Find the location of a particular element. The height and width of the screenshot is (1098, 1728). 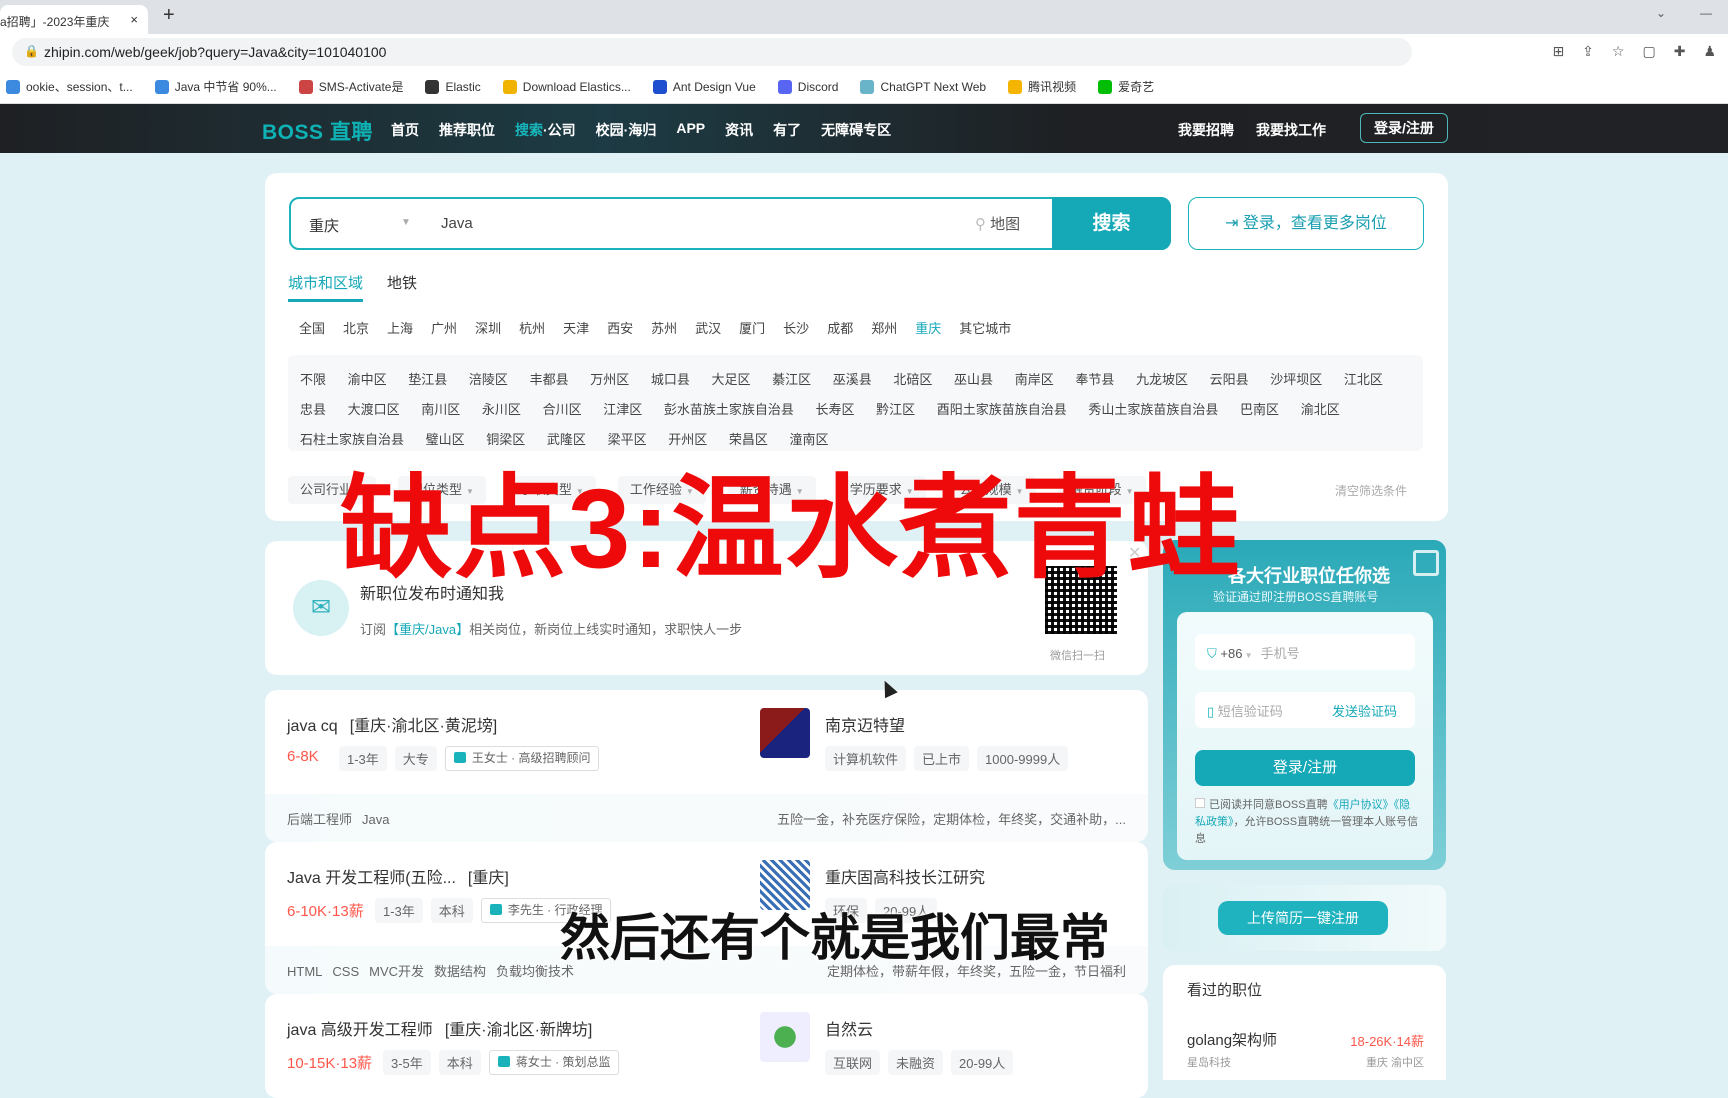

district-option: 武隆区 is located at coordinates (566, 439).